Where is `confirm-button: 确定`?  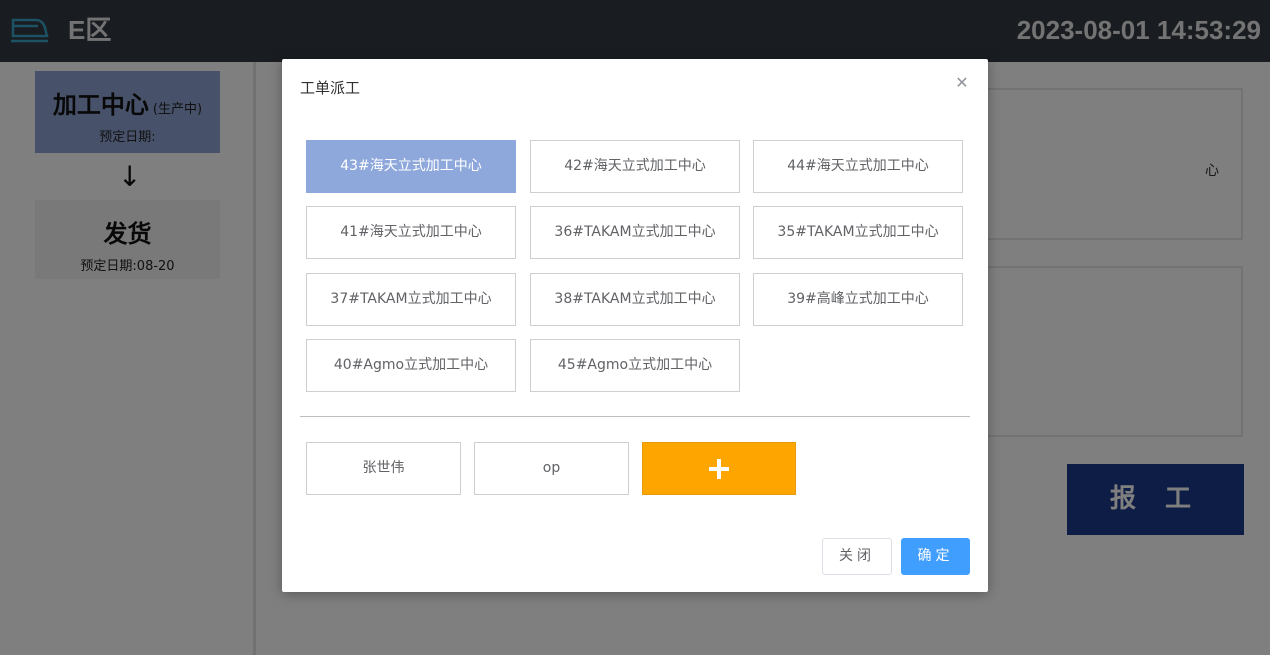
confirm-button: 确定 is located at coordinates (935, 556).